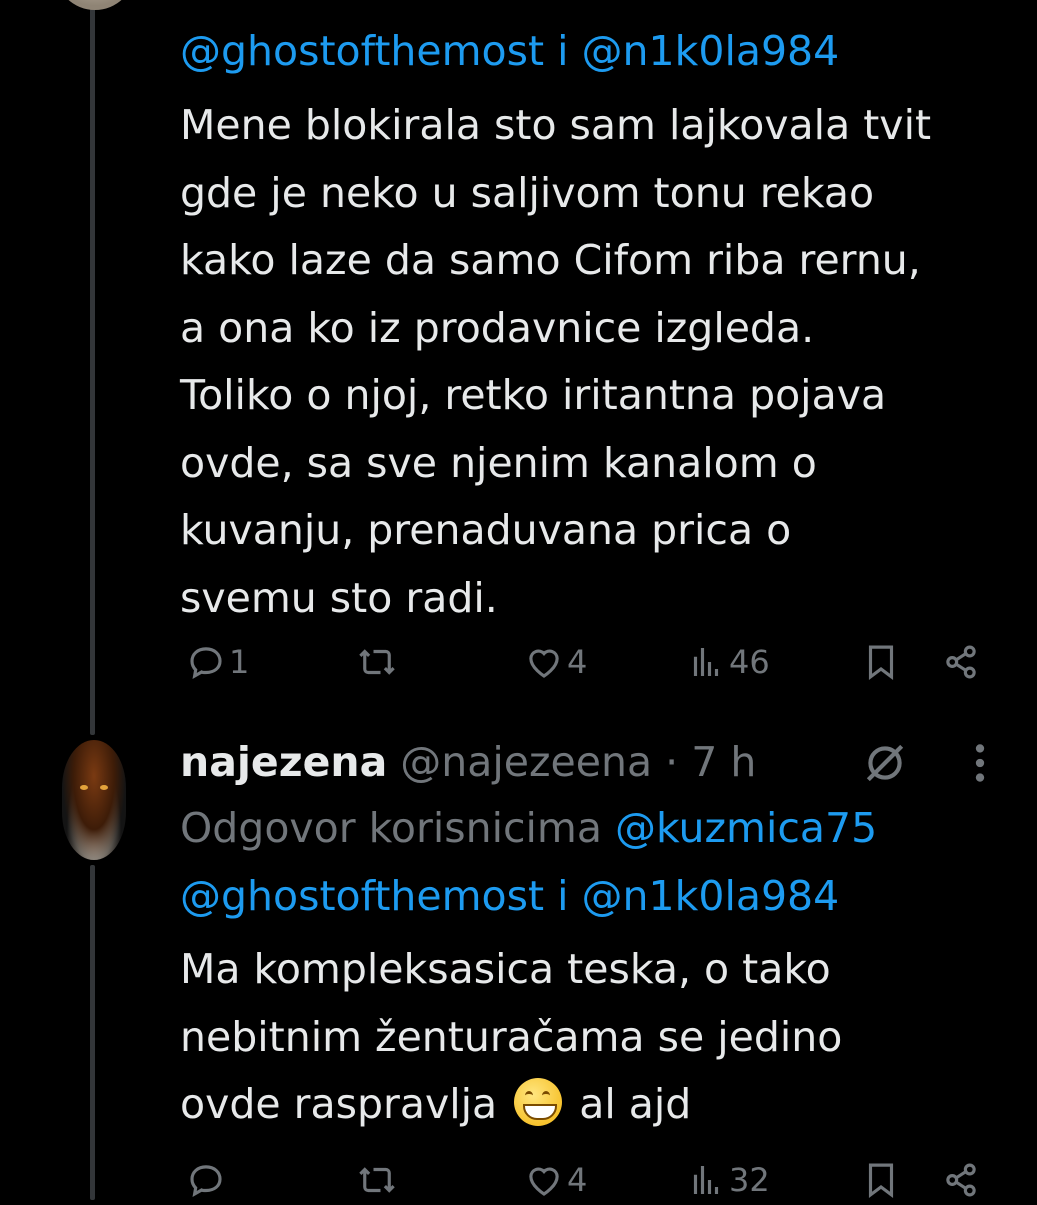 The image size is (1037, 1205). What do you see at coordinates (497, 327) in the screenshot?
I see `tweet1-line: a ona ko iz prodavnice izgleda.` at bounding box center [497, 327].